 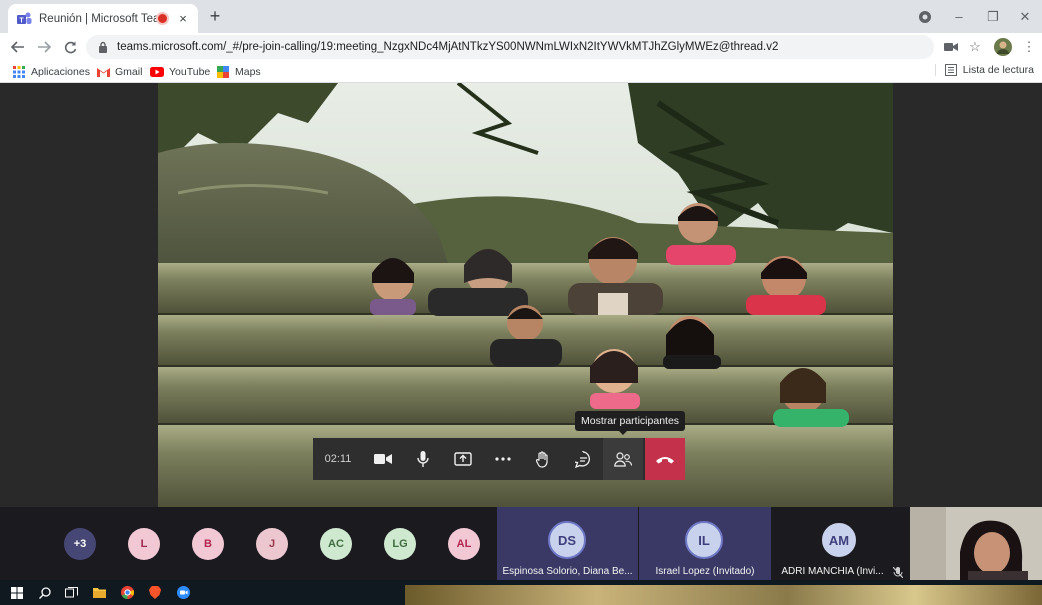 What do you see at coordinates (215, 17) in the screenshot?
I see `new-tab-button: +` at bounding box center [215, 17].